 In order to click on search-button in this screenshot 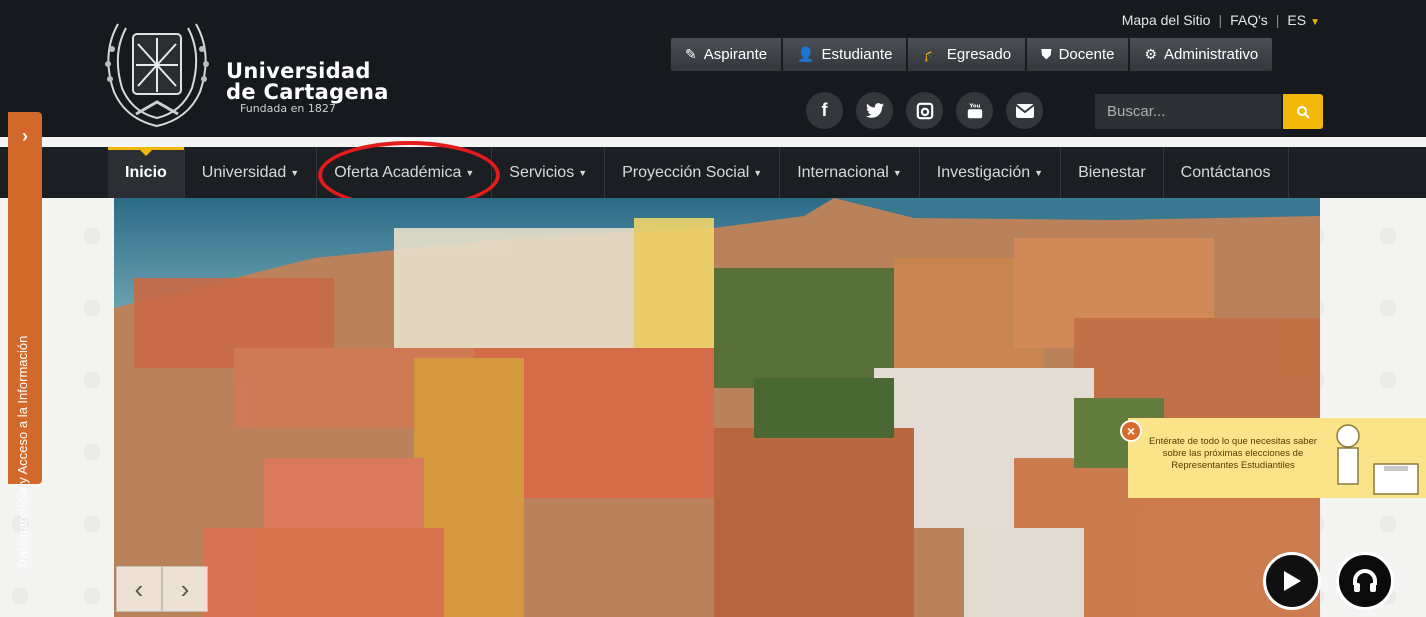, I will do `click(1303, 111)`.